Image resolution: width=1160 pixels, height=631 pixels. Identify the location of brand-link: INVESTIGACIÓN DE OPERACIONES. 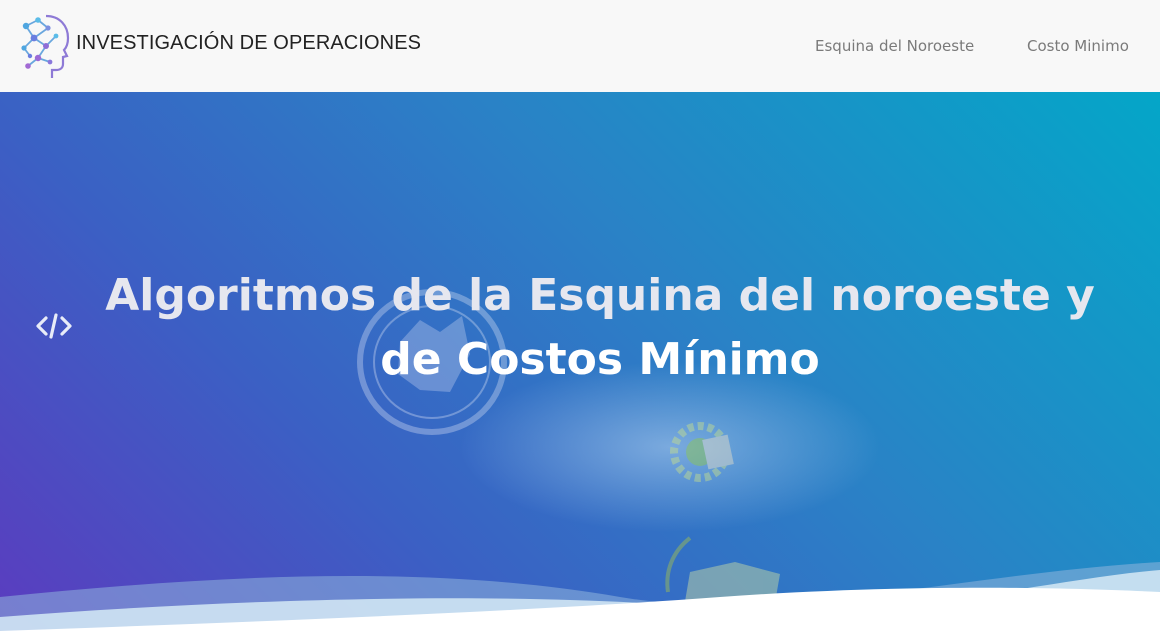
(220, 46).